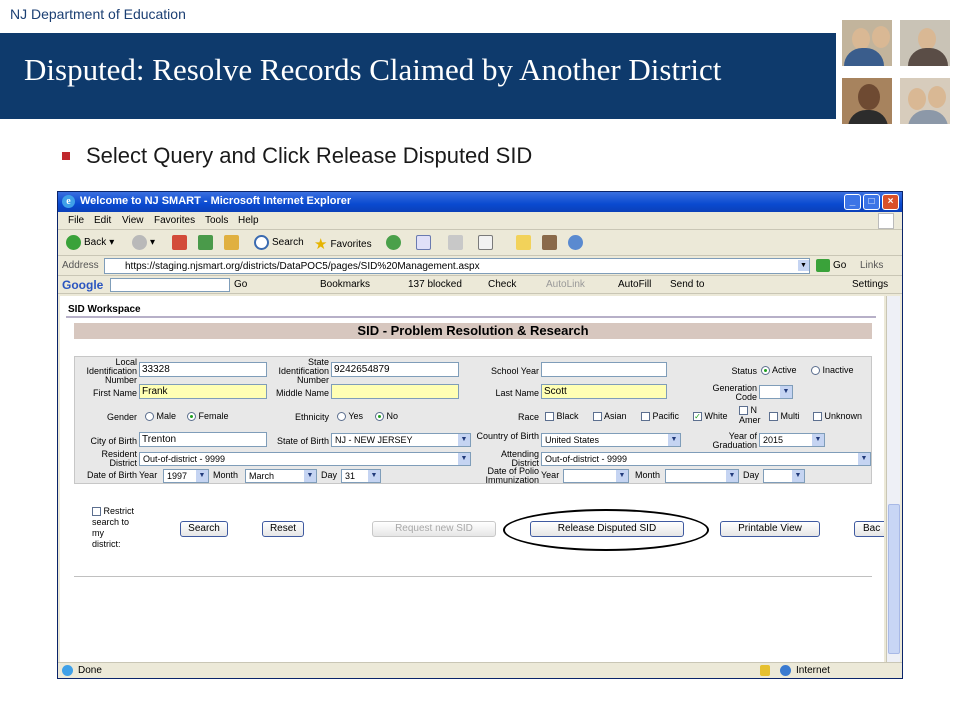 The height and width of the screenshot is (720, 960). Describe the element at coordinates (205, 242) in the screenshot. I see `refresh-icon` at that location.